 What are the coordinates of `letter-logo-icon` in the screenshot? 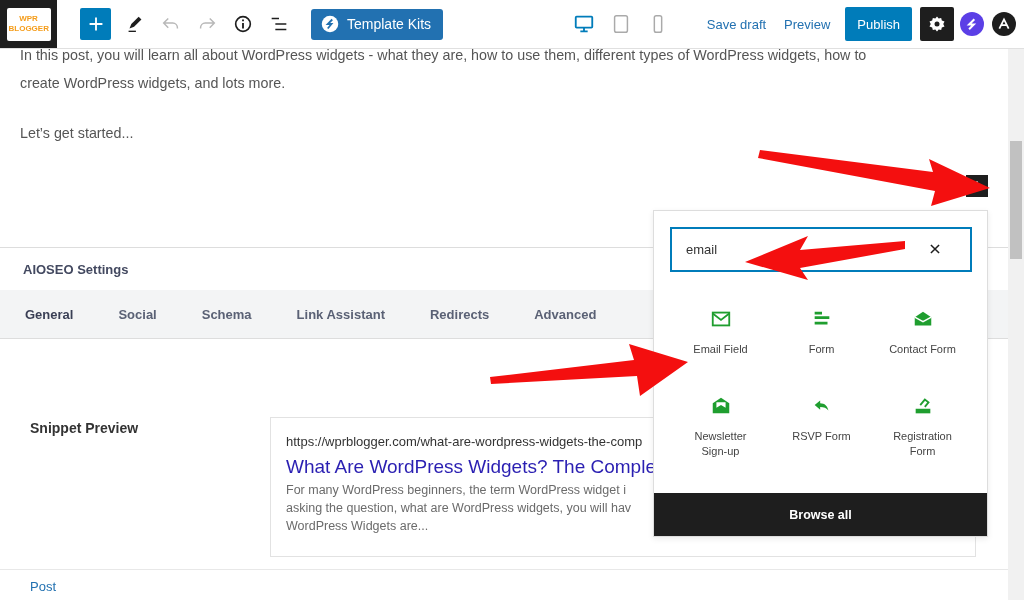 It's located at (1004, 24).